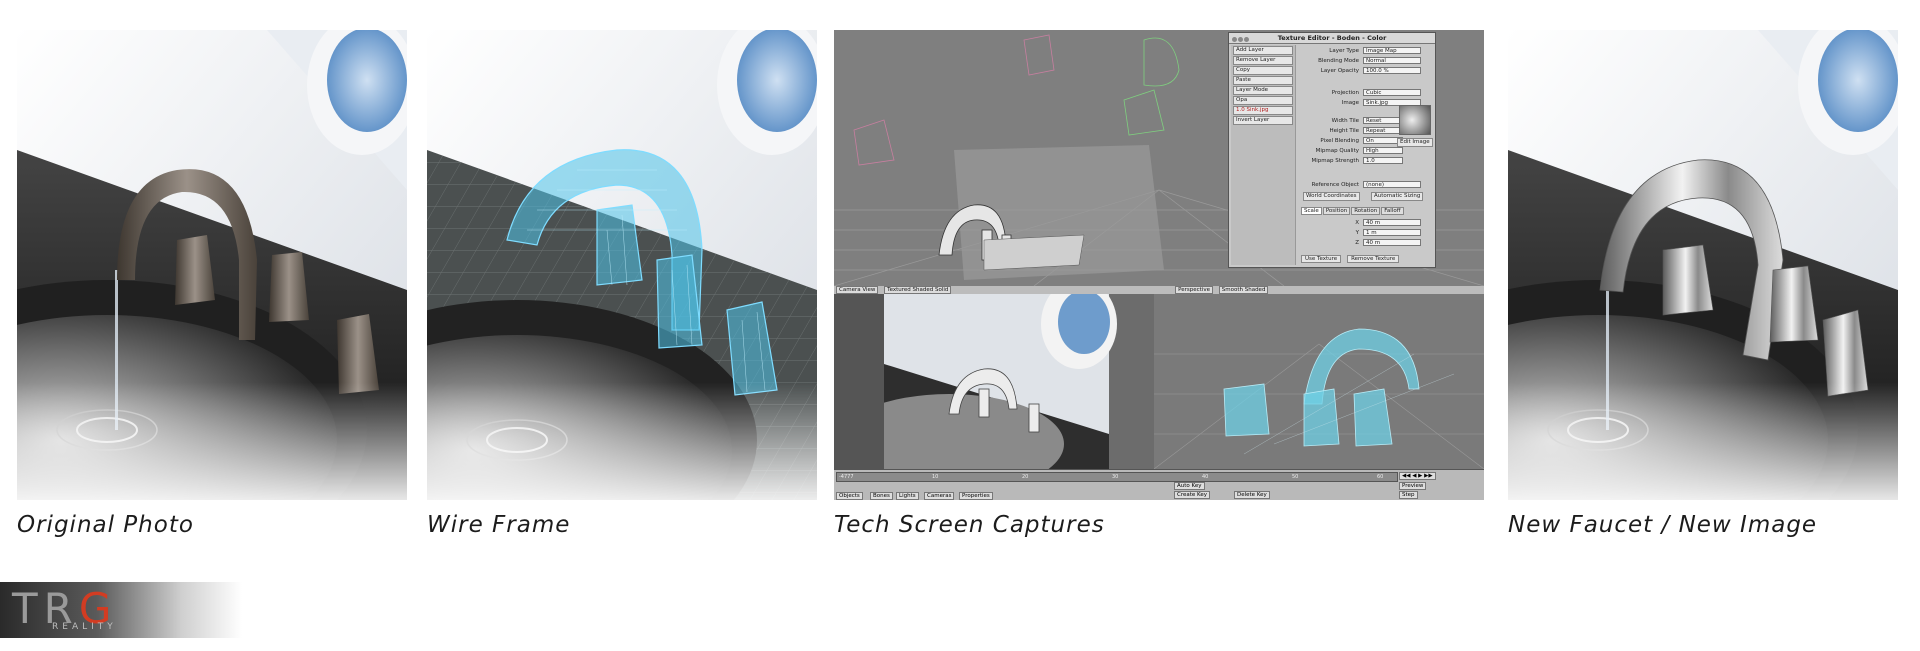  I want to click on field-row: Mipmap Strength 1.0, so click(1366, 161).